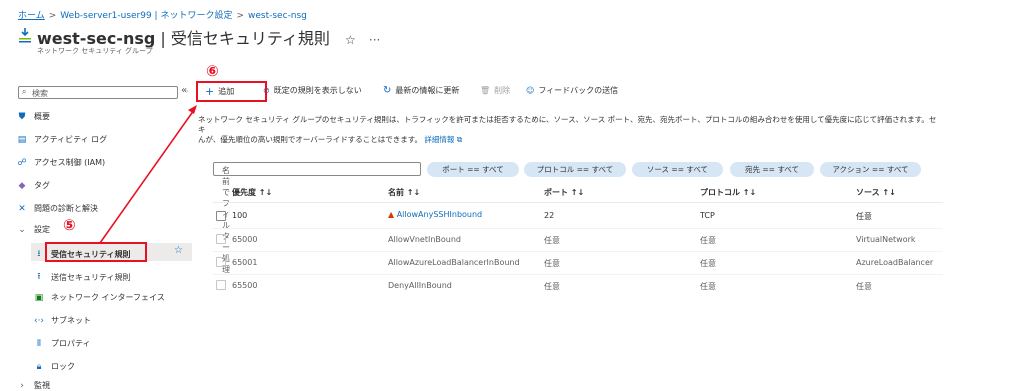  What do you see at coordinates (148, 174) in the screenshot?
I see `annotation-arrow` at bounding box center [148, 174].